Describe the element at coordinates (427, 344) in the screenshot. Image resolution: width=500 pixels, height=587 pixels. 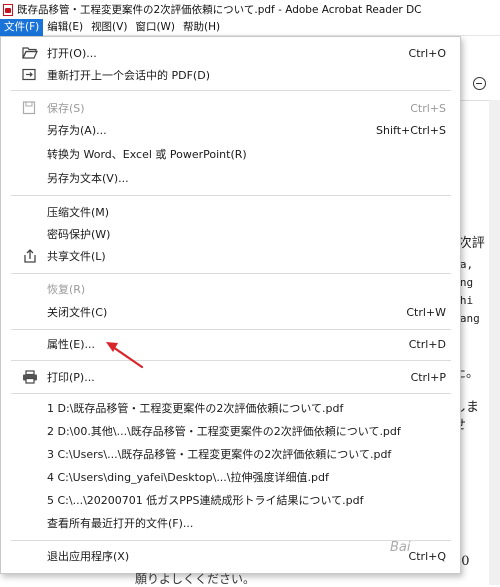
I see `menu-item-shortcut: Ctrl+D` at that location.